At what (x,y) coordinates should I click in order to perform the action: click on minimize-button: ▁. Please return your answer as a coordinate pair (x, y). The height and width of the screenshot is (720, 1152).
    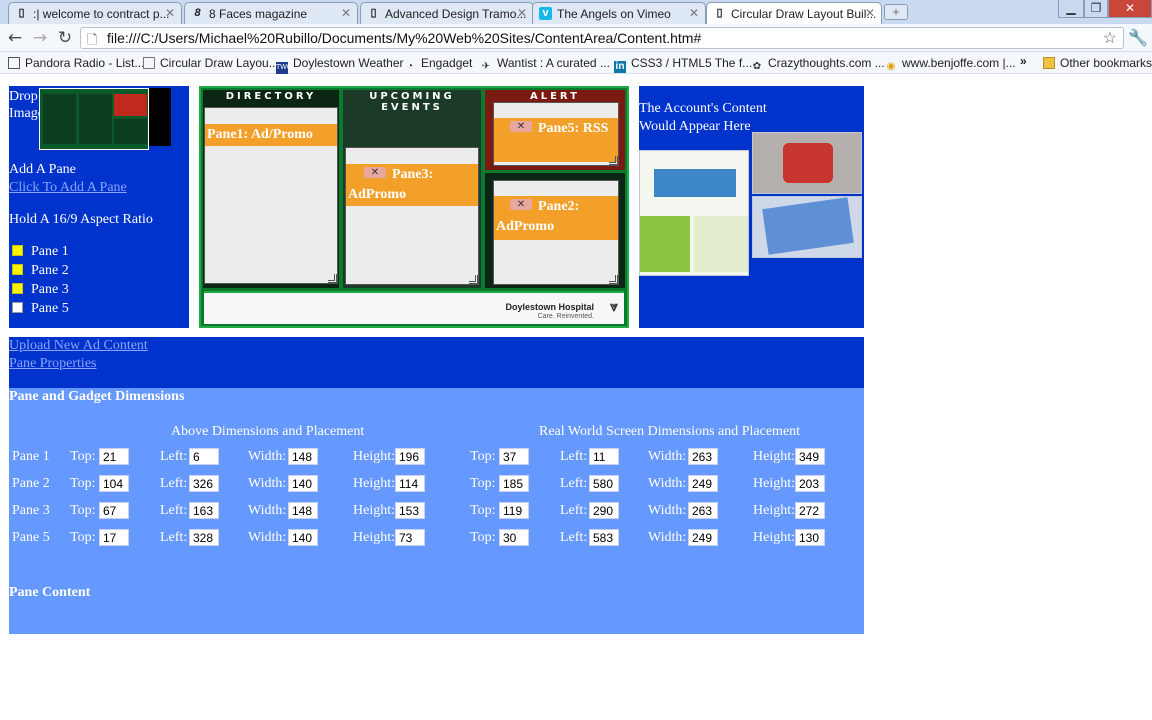
    Looking at the image, I should click on (1071, 9).